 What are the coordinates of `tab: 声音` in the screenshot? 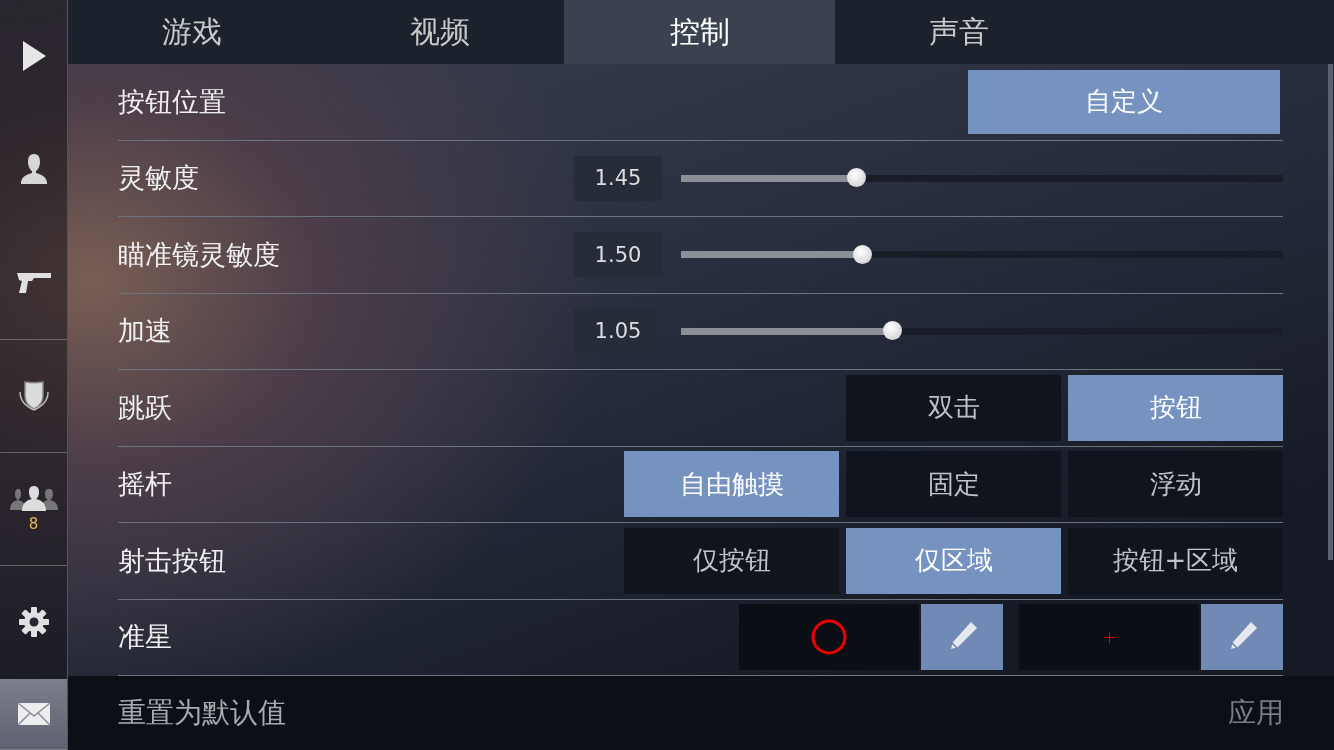 It's located at (959, 32).